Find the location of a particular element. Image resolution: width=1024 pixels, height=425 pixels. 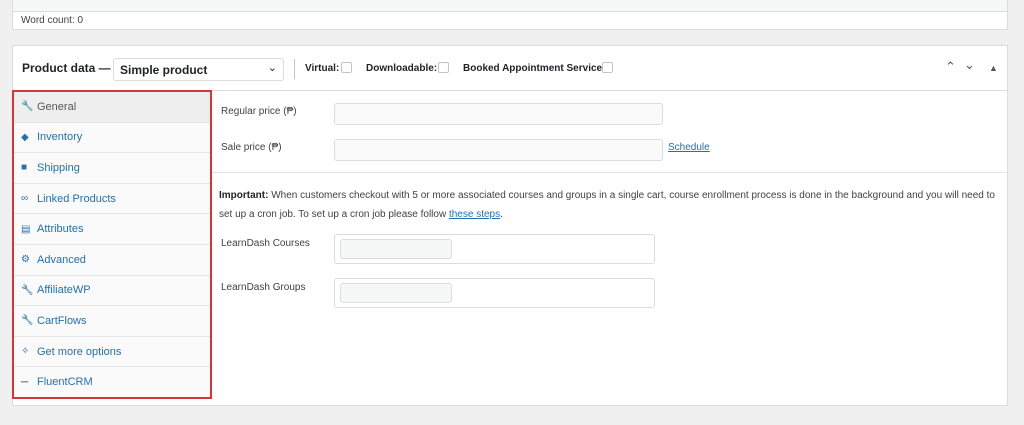

learndash-groups-search is located at coordinates (396, 293).